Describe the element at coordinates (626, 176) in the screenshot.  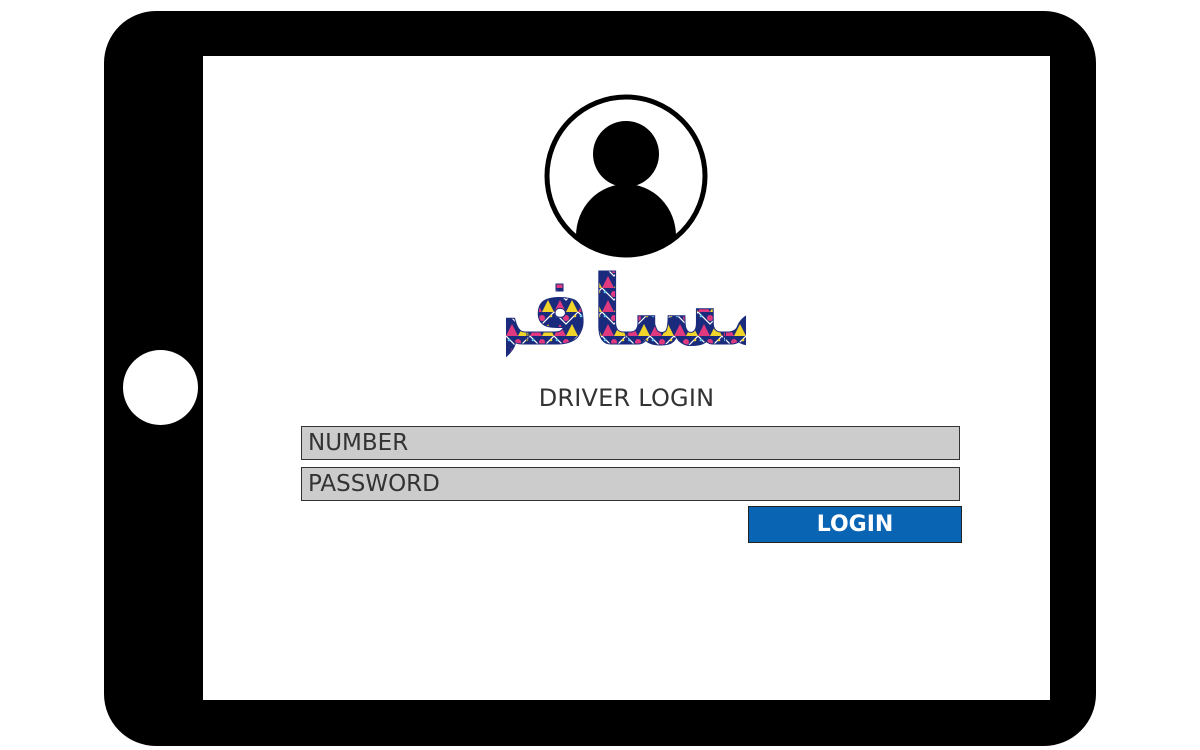
I see `user-avatar-icon` at that location.